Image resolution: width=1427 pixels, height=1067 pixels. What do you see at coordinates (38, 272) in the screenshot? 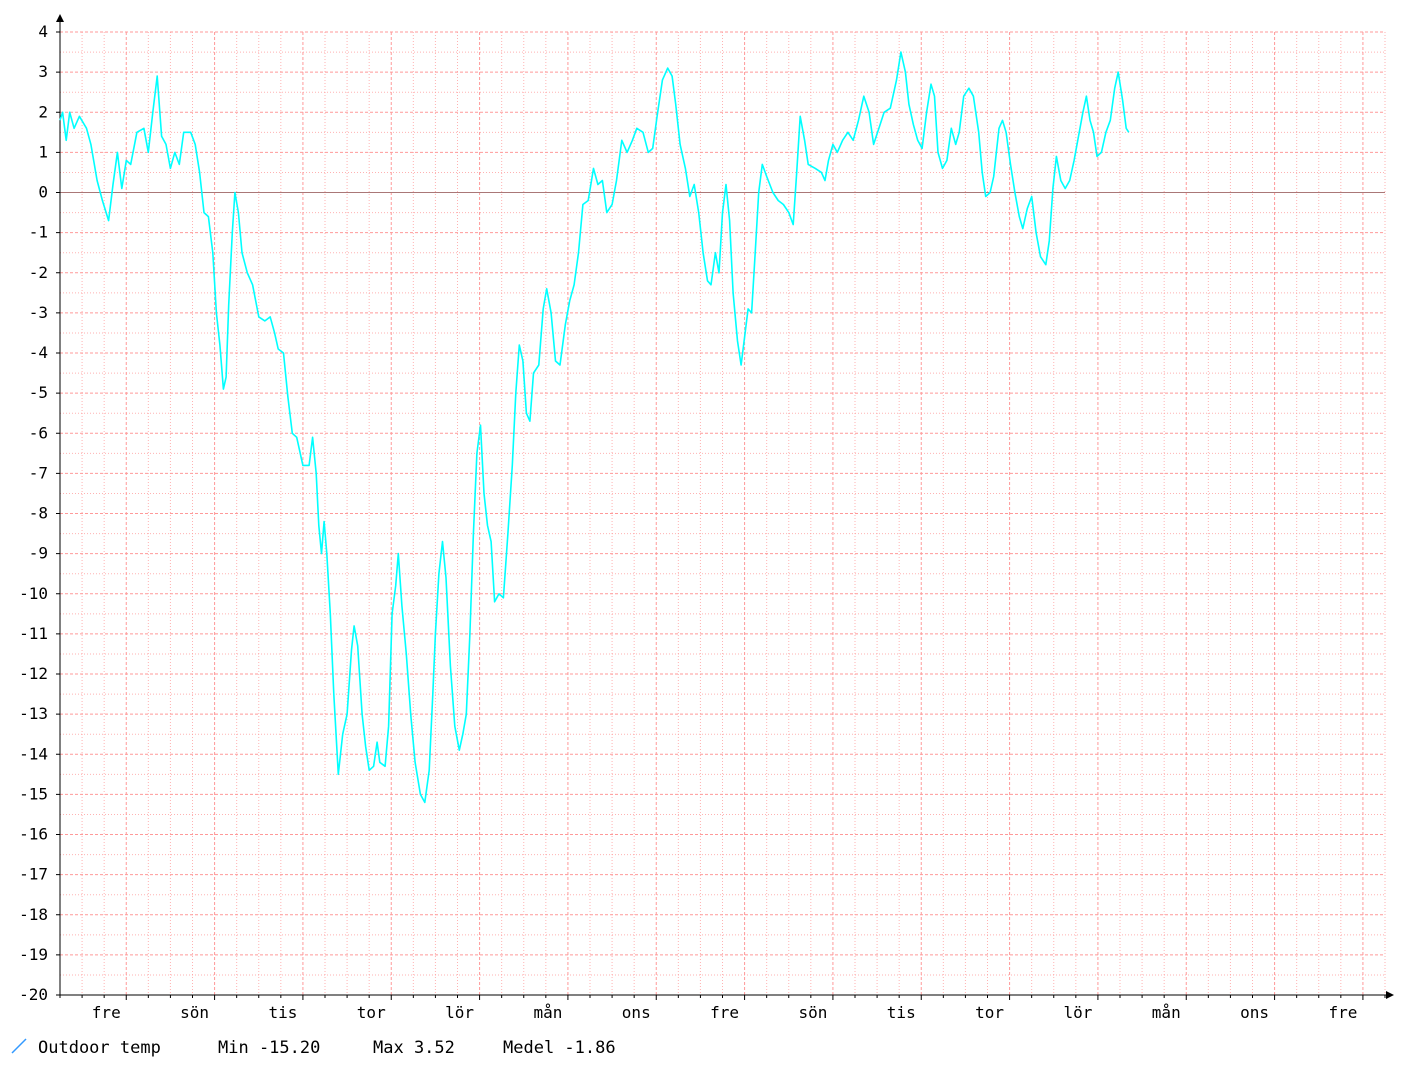
I see `y-tick-label: -2` at bounding box center [38, 272].